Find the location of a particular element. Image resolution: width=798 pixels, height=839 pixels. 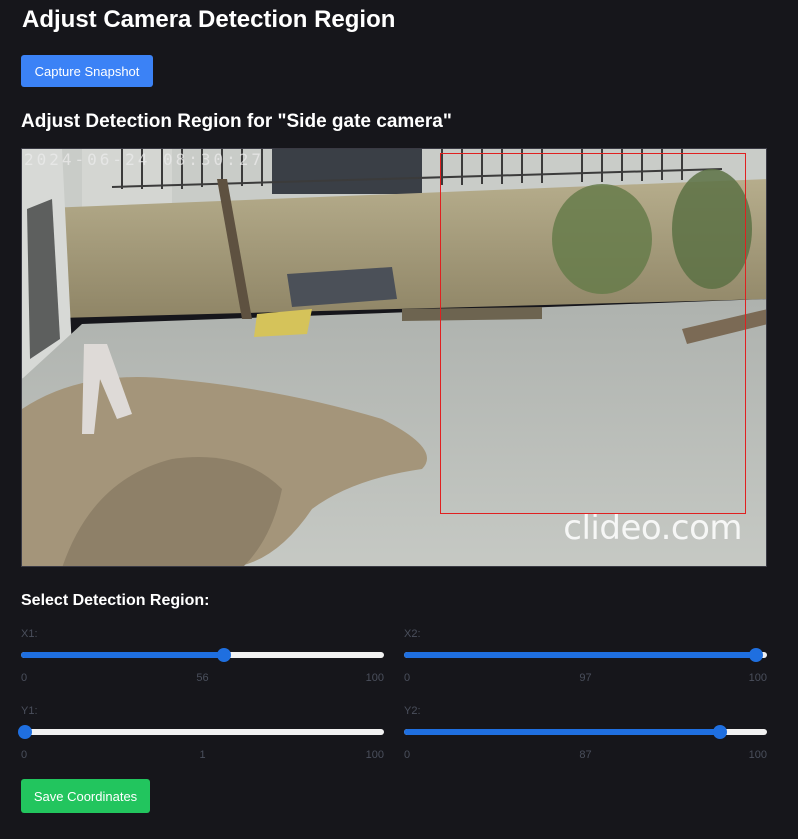

y2-fill is located at coordinates (562, 732).